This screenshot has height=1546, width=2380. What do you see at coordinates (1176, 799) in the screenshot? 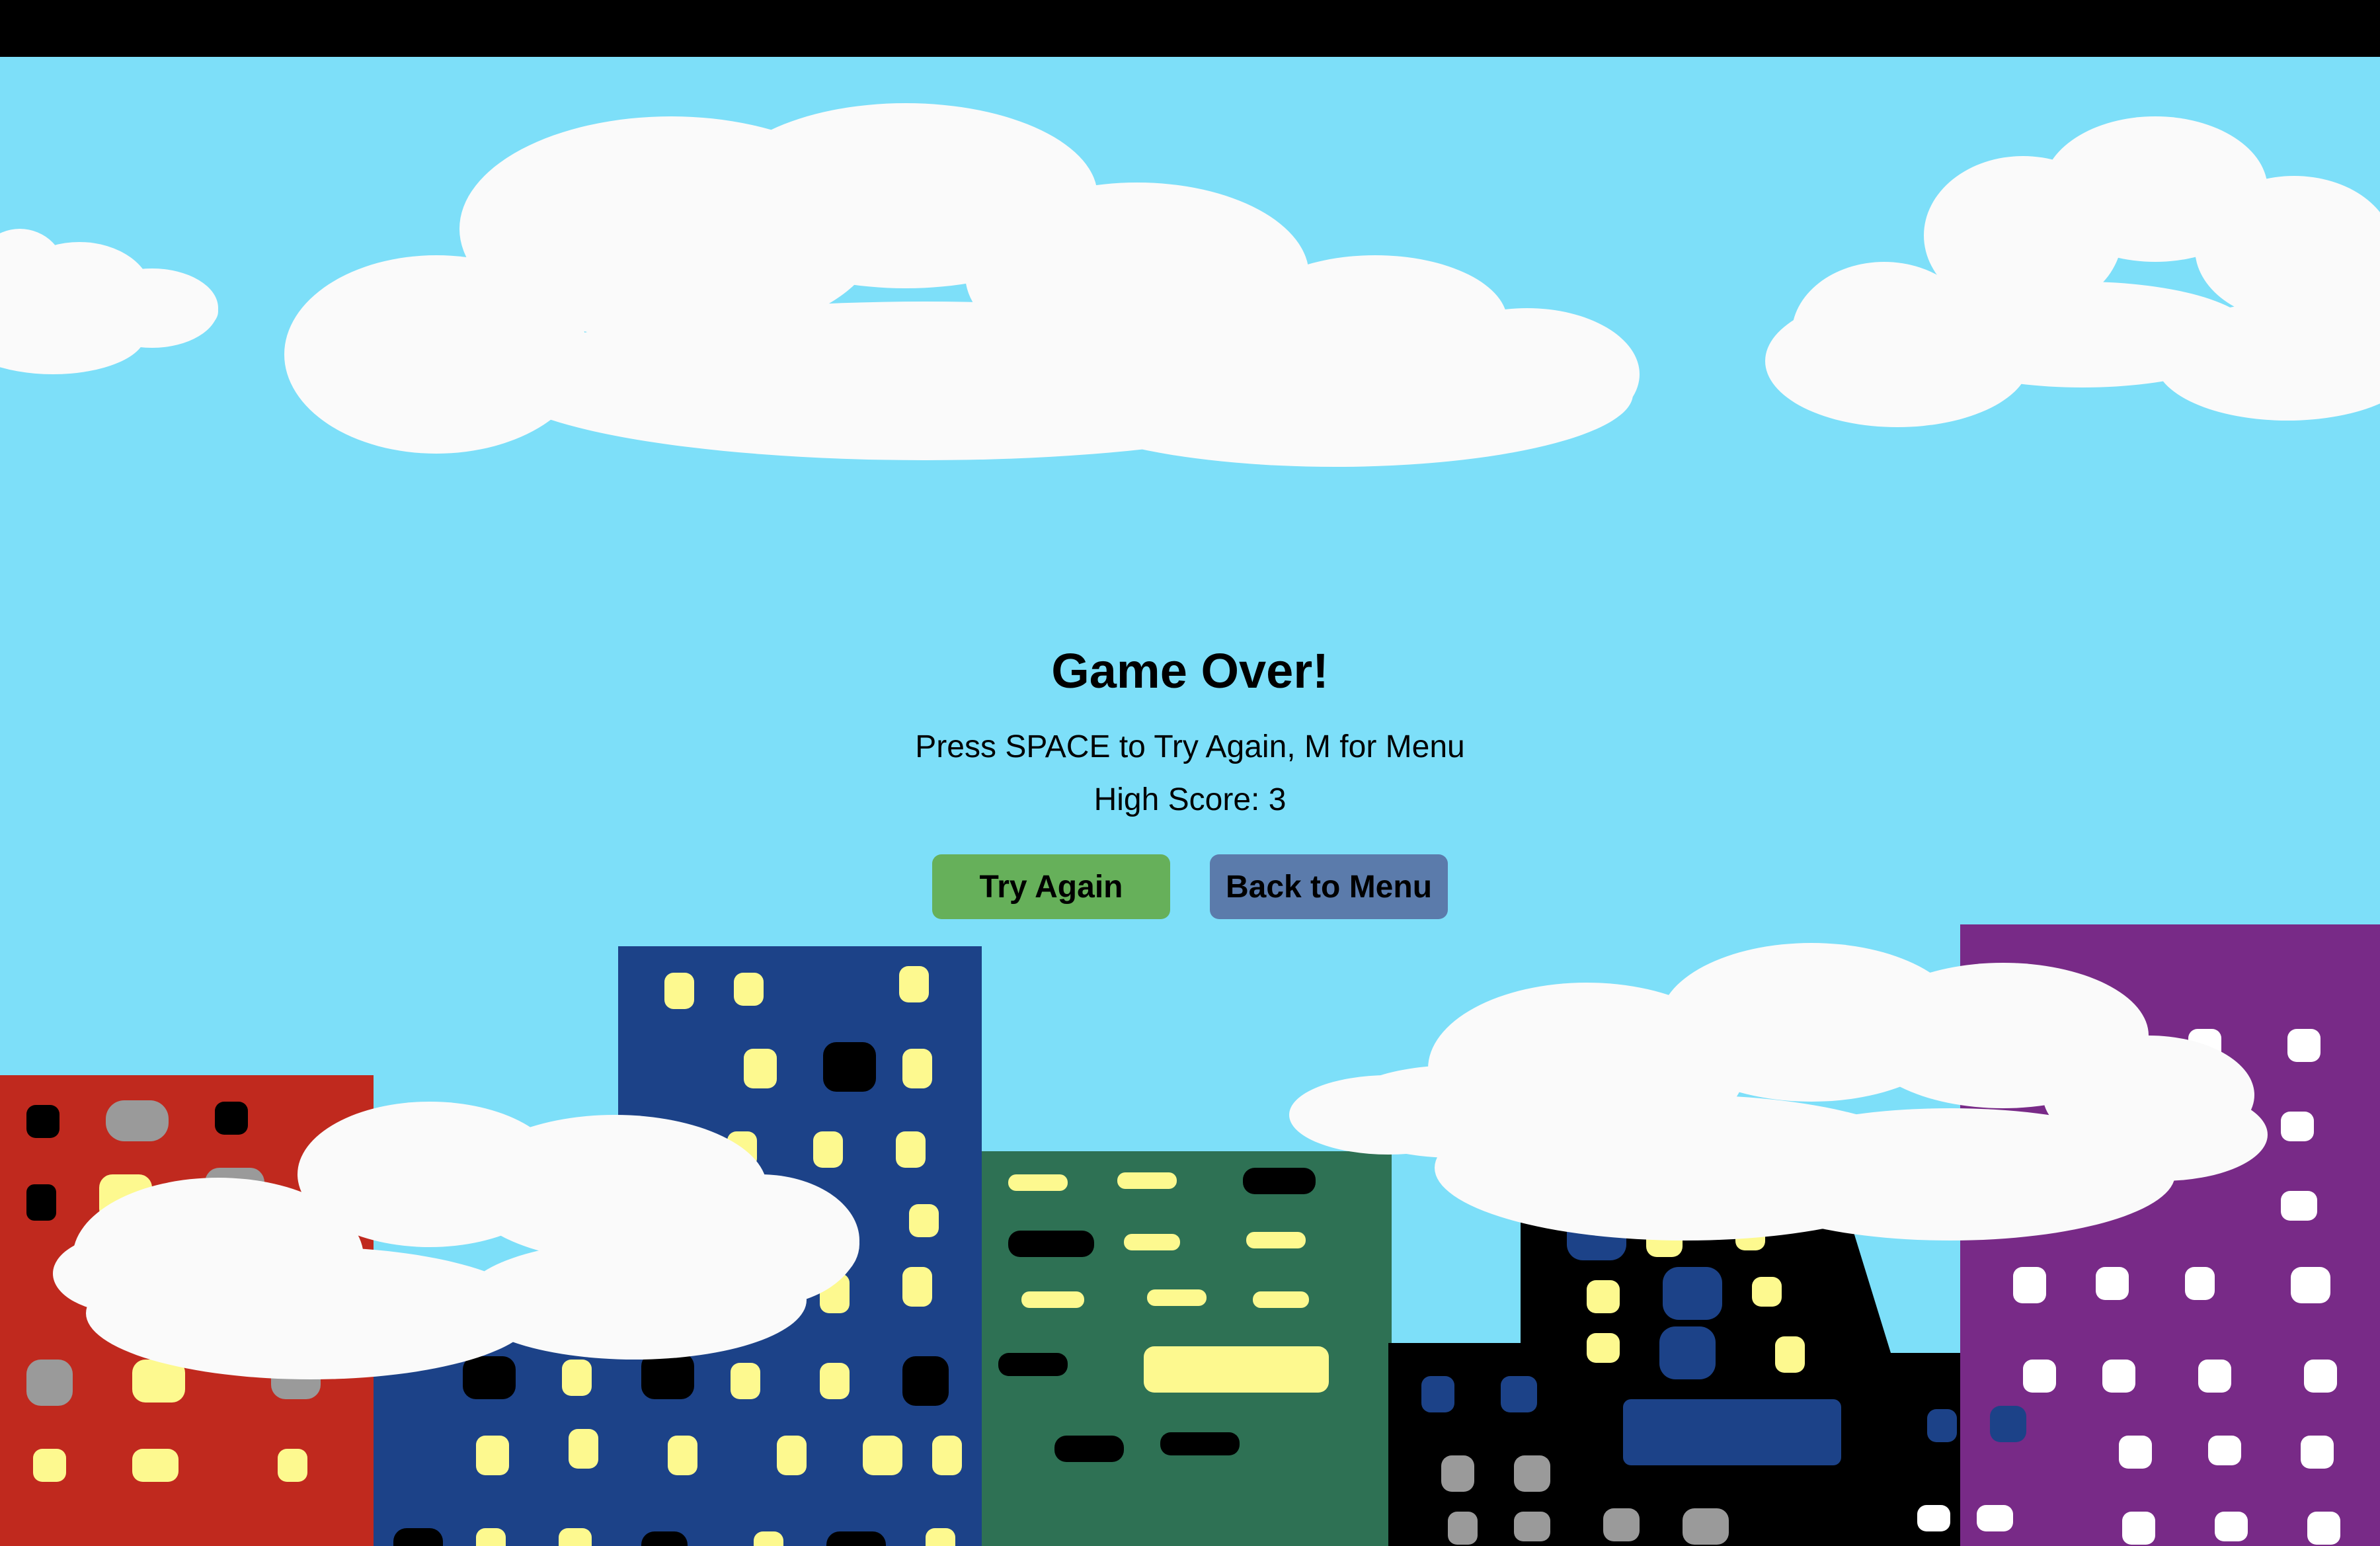
I see `high-score-label: High Score:` at bounding box center [1176, 799].